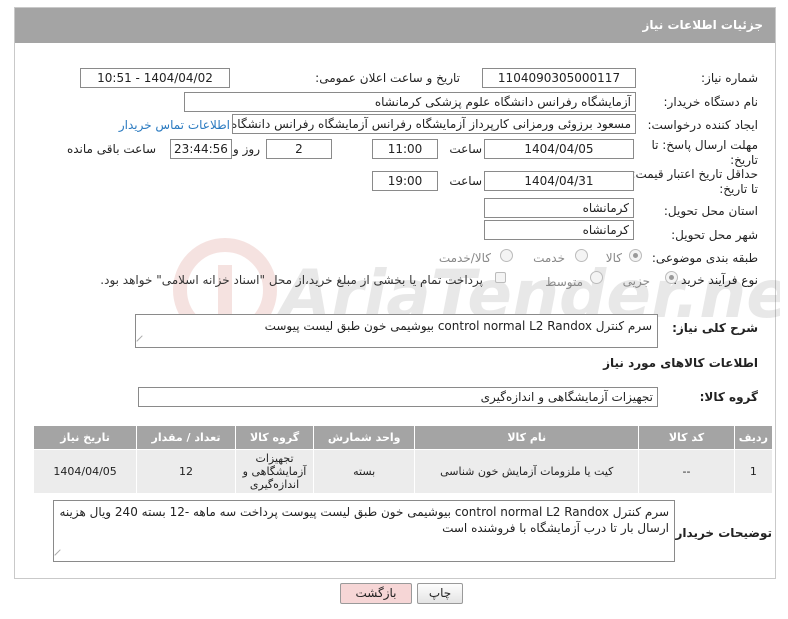 The image size is (788, 619). I want to click on deadline-time-label: ساعت, so click(465, 149).